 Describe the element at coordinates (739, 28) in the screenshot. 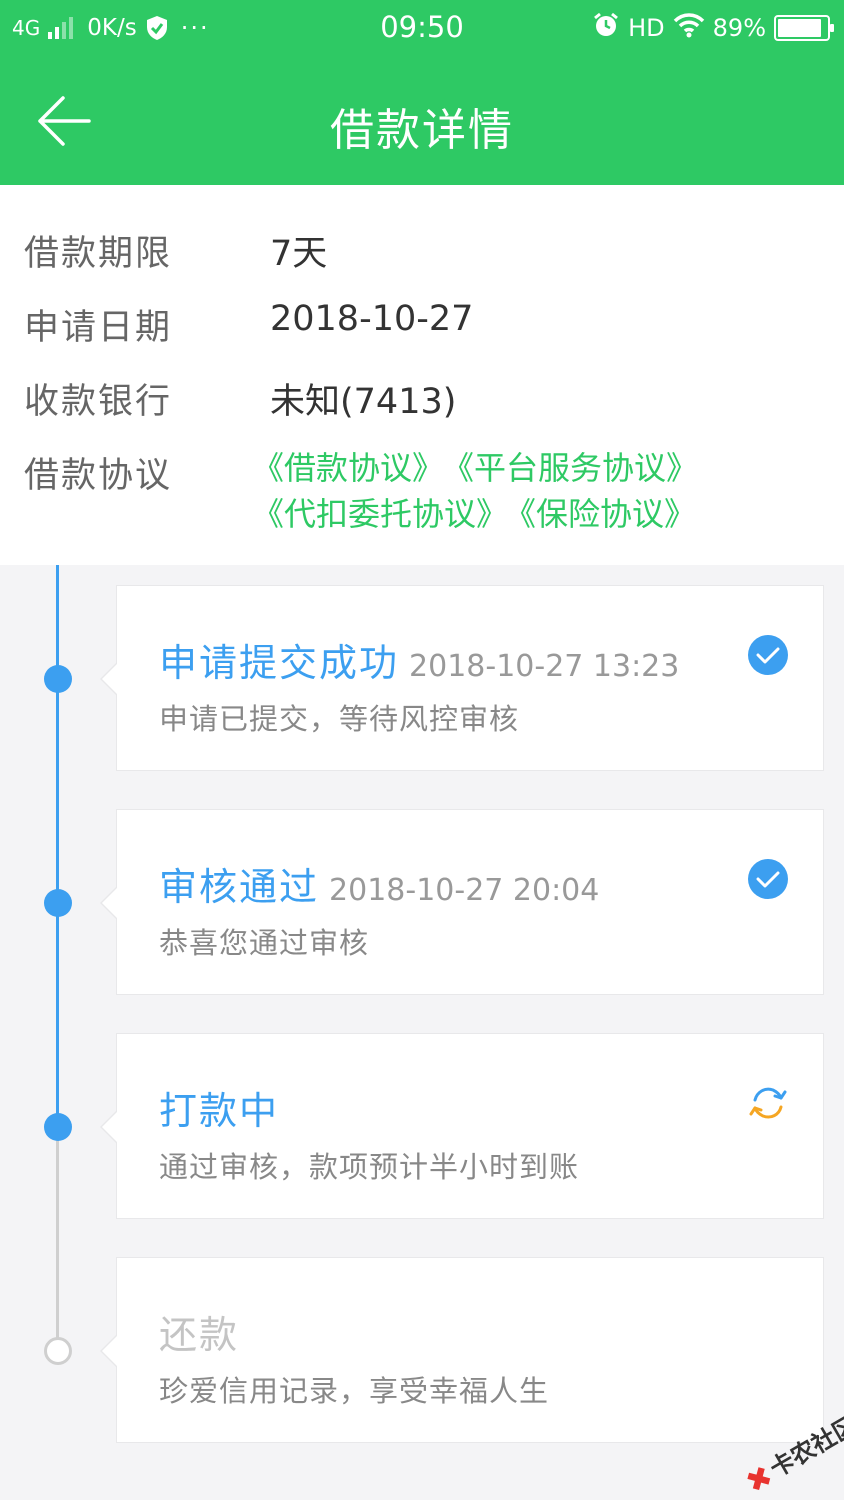

I see `battery-percent: 89%` at that location.